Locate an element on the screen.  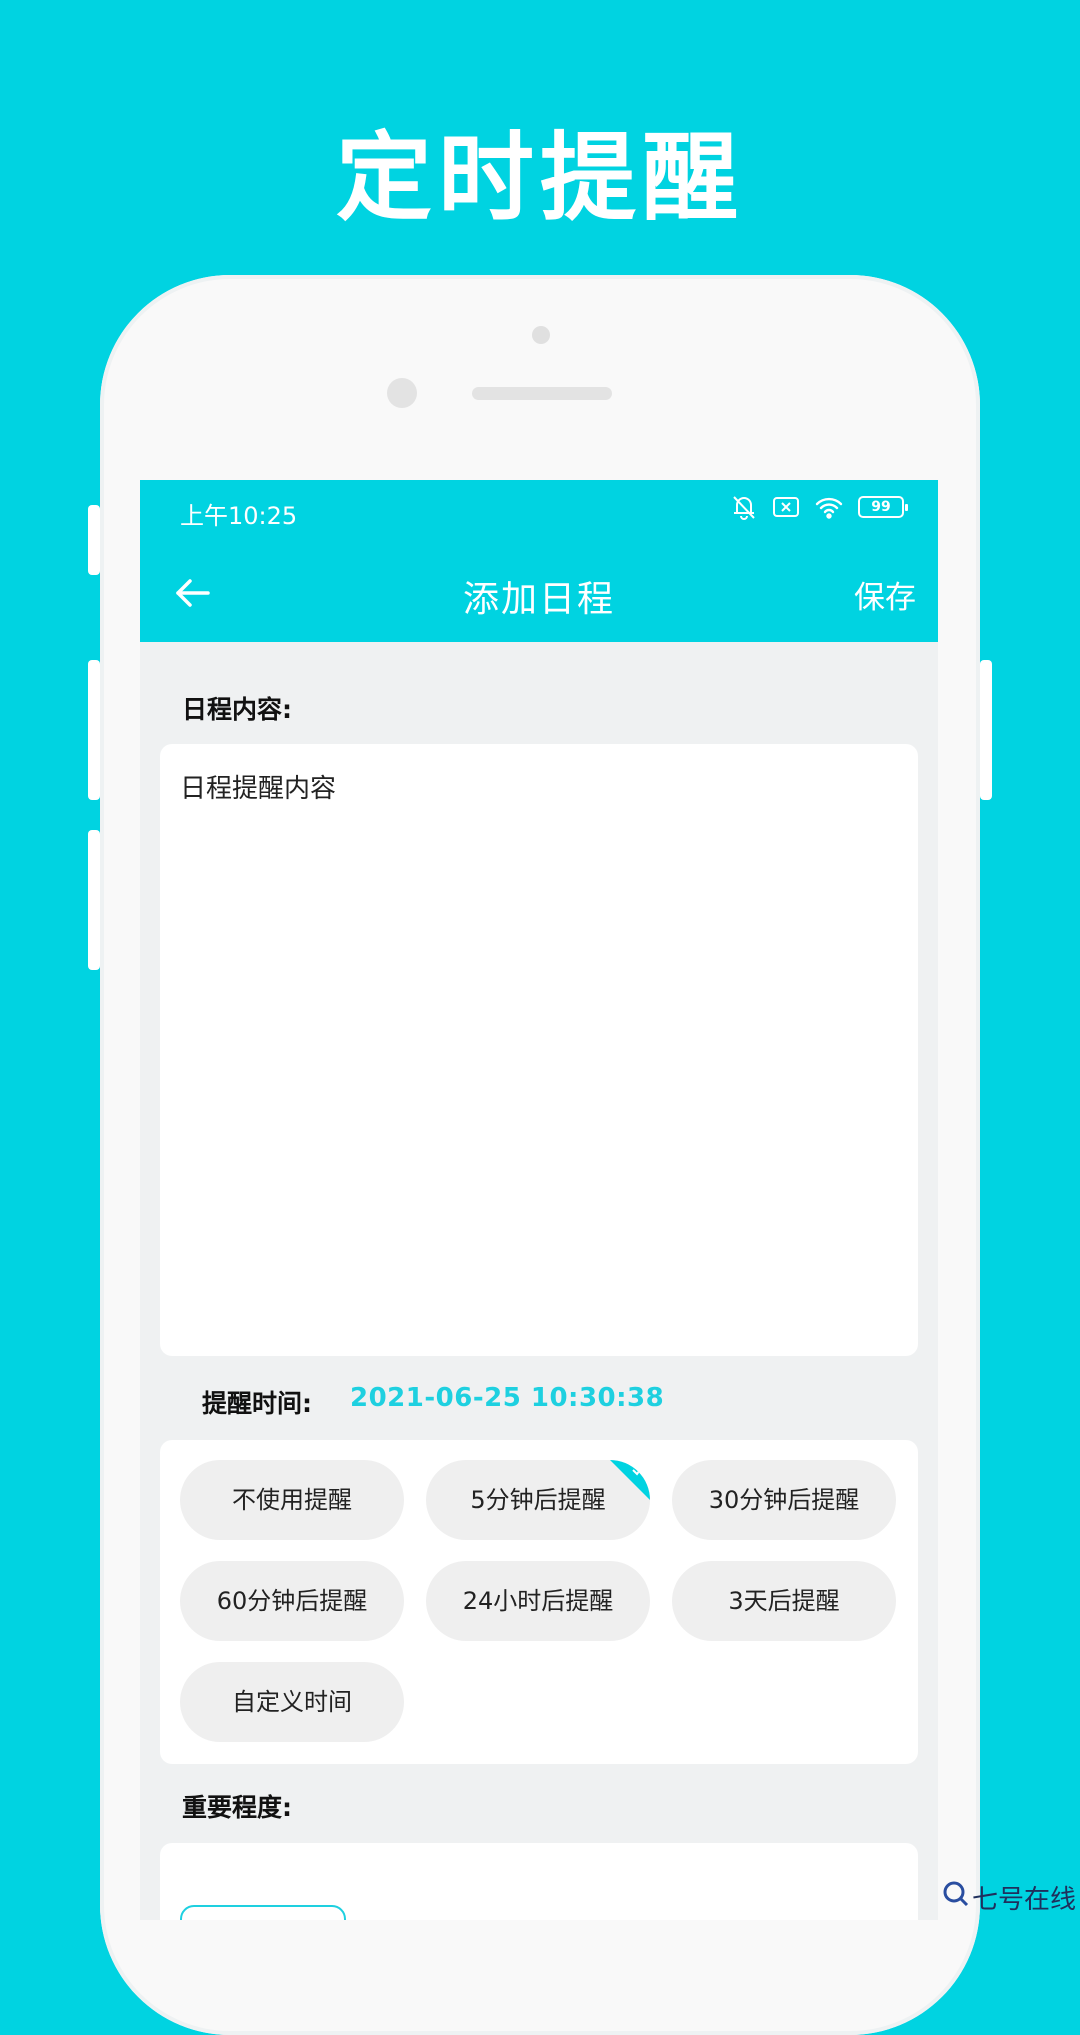
promo-title: 定时提醒 is located at coordinates (540, 178).